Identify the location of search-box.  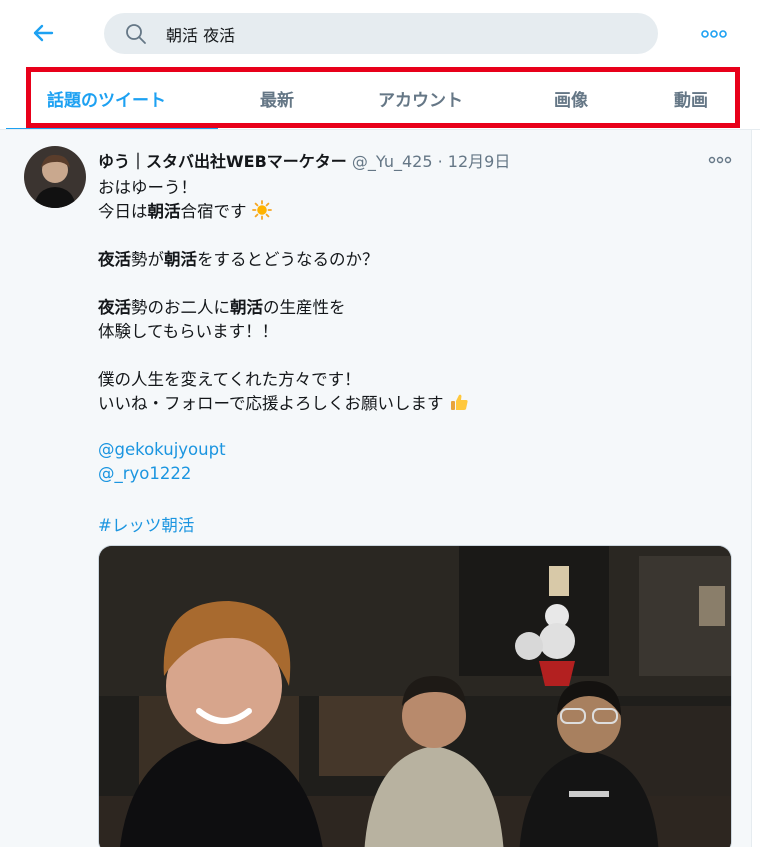
(381, 33).